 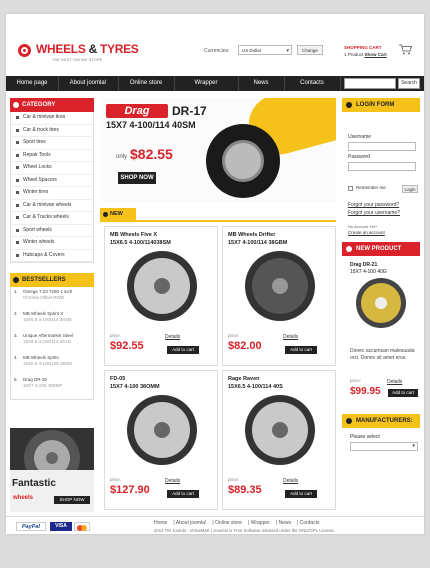 I want to click on category-item: Wheel Spacers, so click(x=52, y=181).